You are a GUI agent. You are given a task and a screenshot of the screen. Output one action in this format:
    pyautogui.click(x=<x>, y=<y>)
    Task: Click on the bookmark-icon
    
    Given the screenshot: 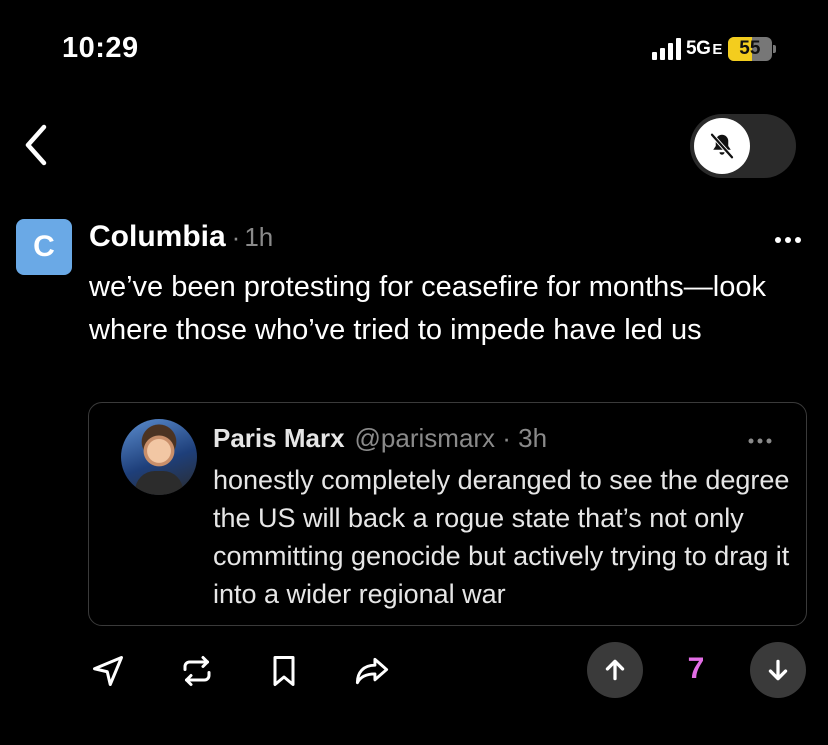 What is the action you would take?
    pyautogui.click(x=284, y=671)
    